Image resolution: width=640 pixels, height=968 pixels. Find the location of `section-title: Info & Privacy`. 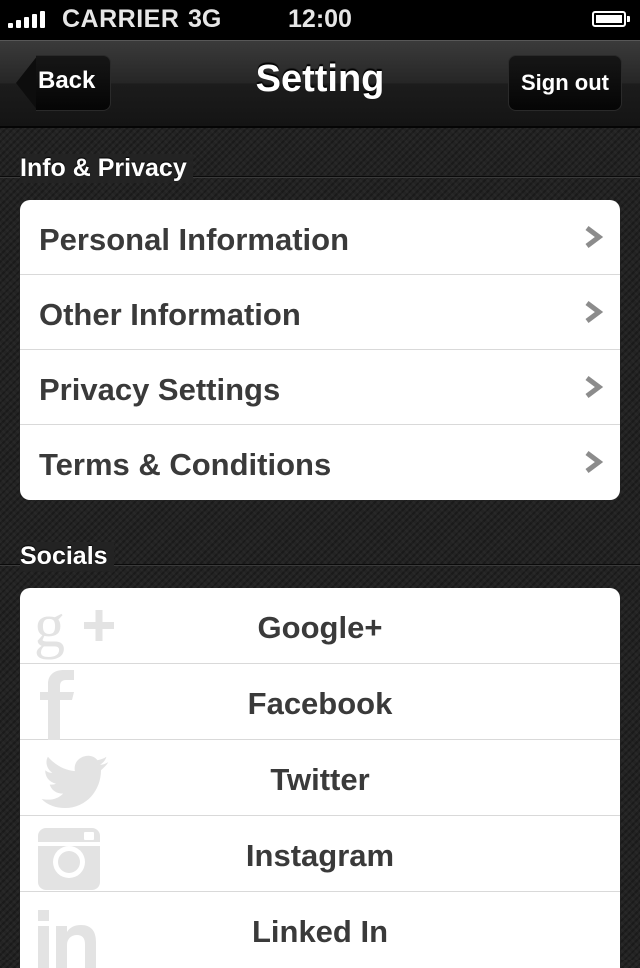

section-title: Info & Privacy is located at coordinates (106, 168).